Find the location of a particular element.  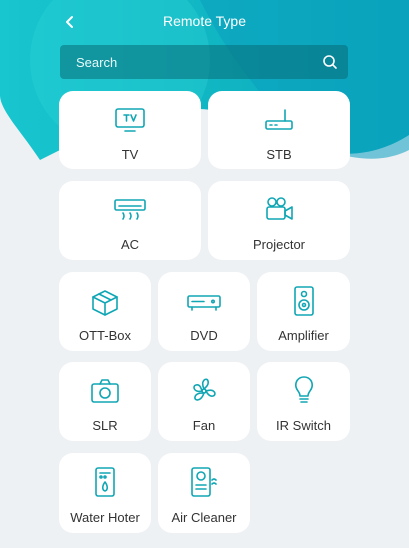

air-cleaner-icon is located at coordinates (204, 482).